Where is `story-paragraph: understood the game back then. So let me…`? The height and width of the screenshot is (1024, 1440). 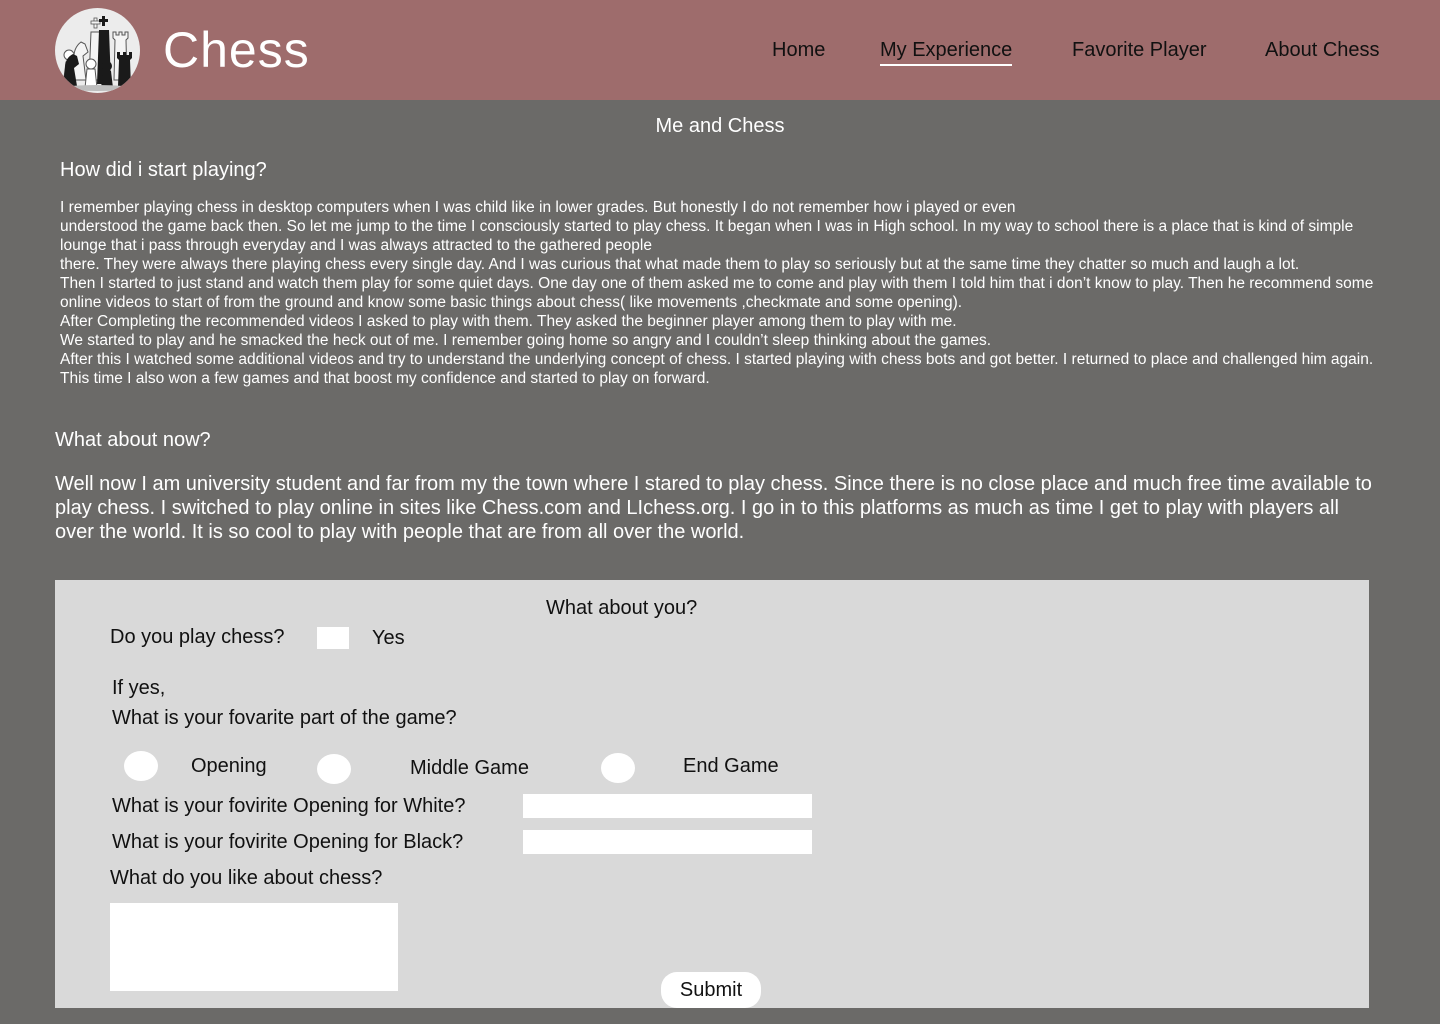 story-paragraph: understood the game back then. So let me… is located at coordinates (707, 236).